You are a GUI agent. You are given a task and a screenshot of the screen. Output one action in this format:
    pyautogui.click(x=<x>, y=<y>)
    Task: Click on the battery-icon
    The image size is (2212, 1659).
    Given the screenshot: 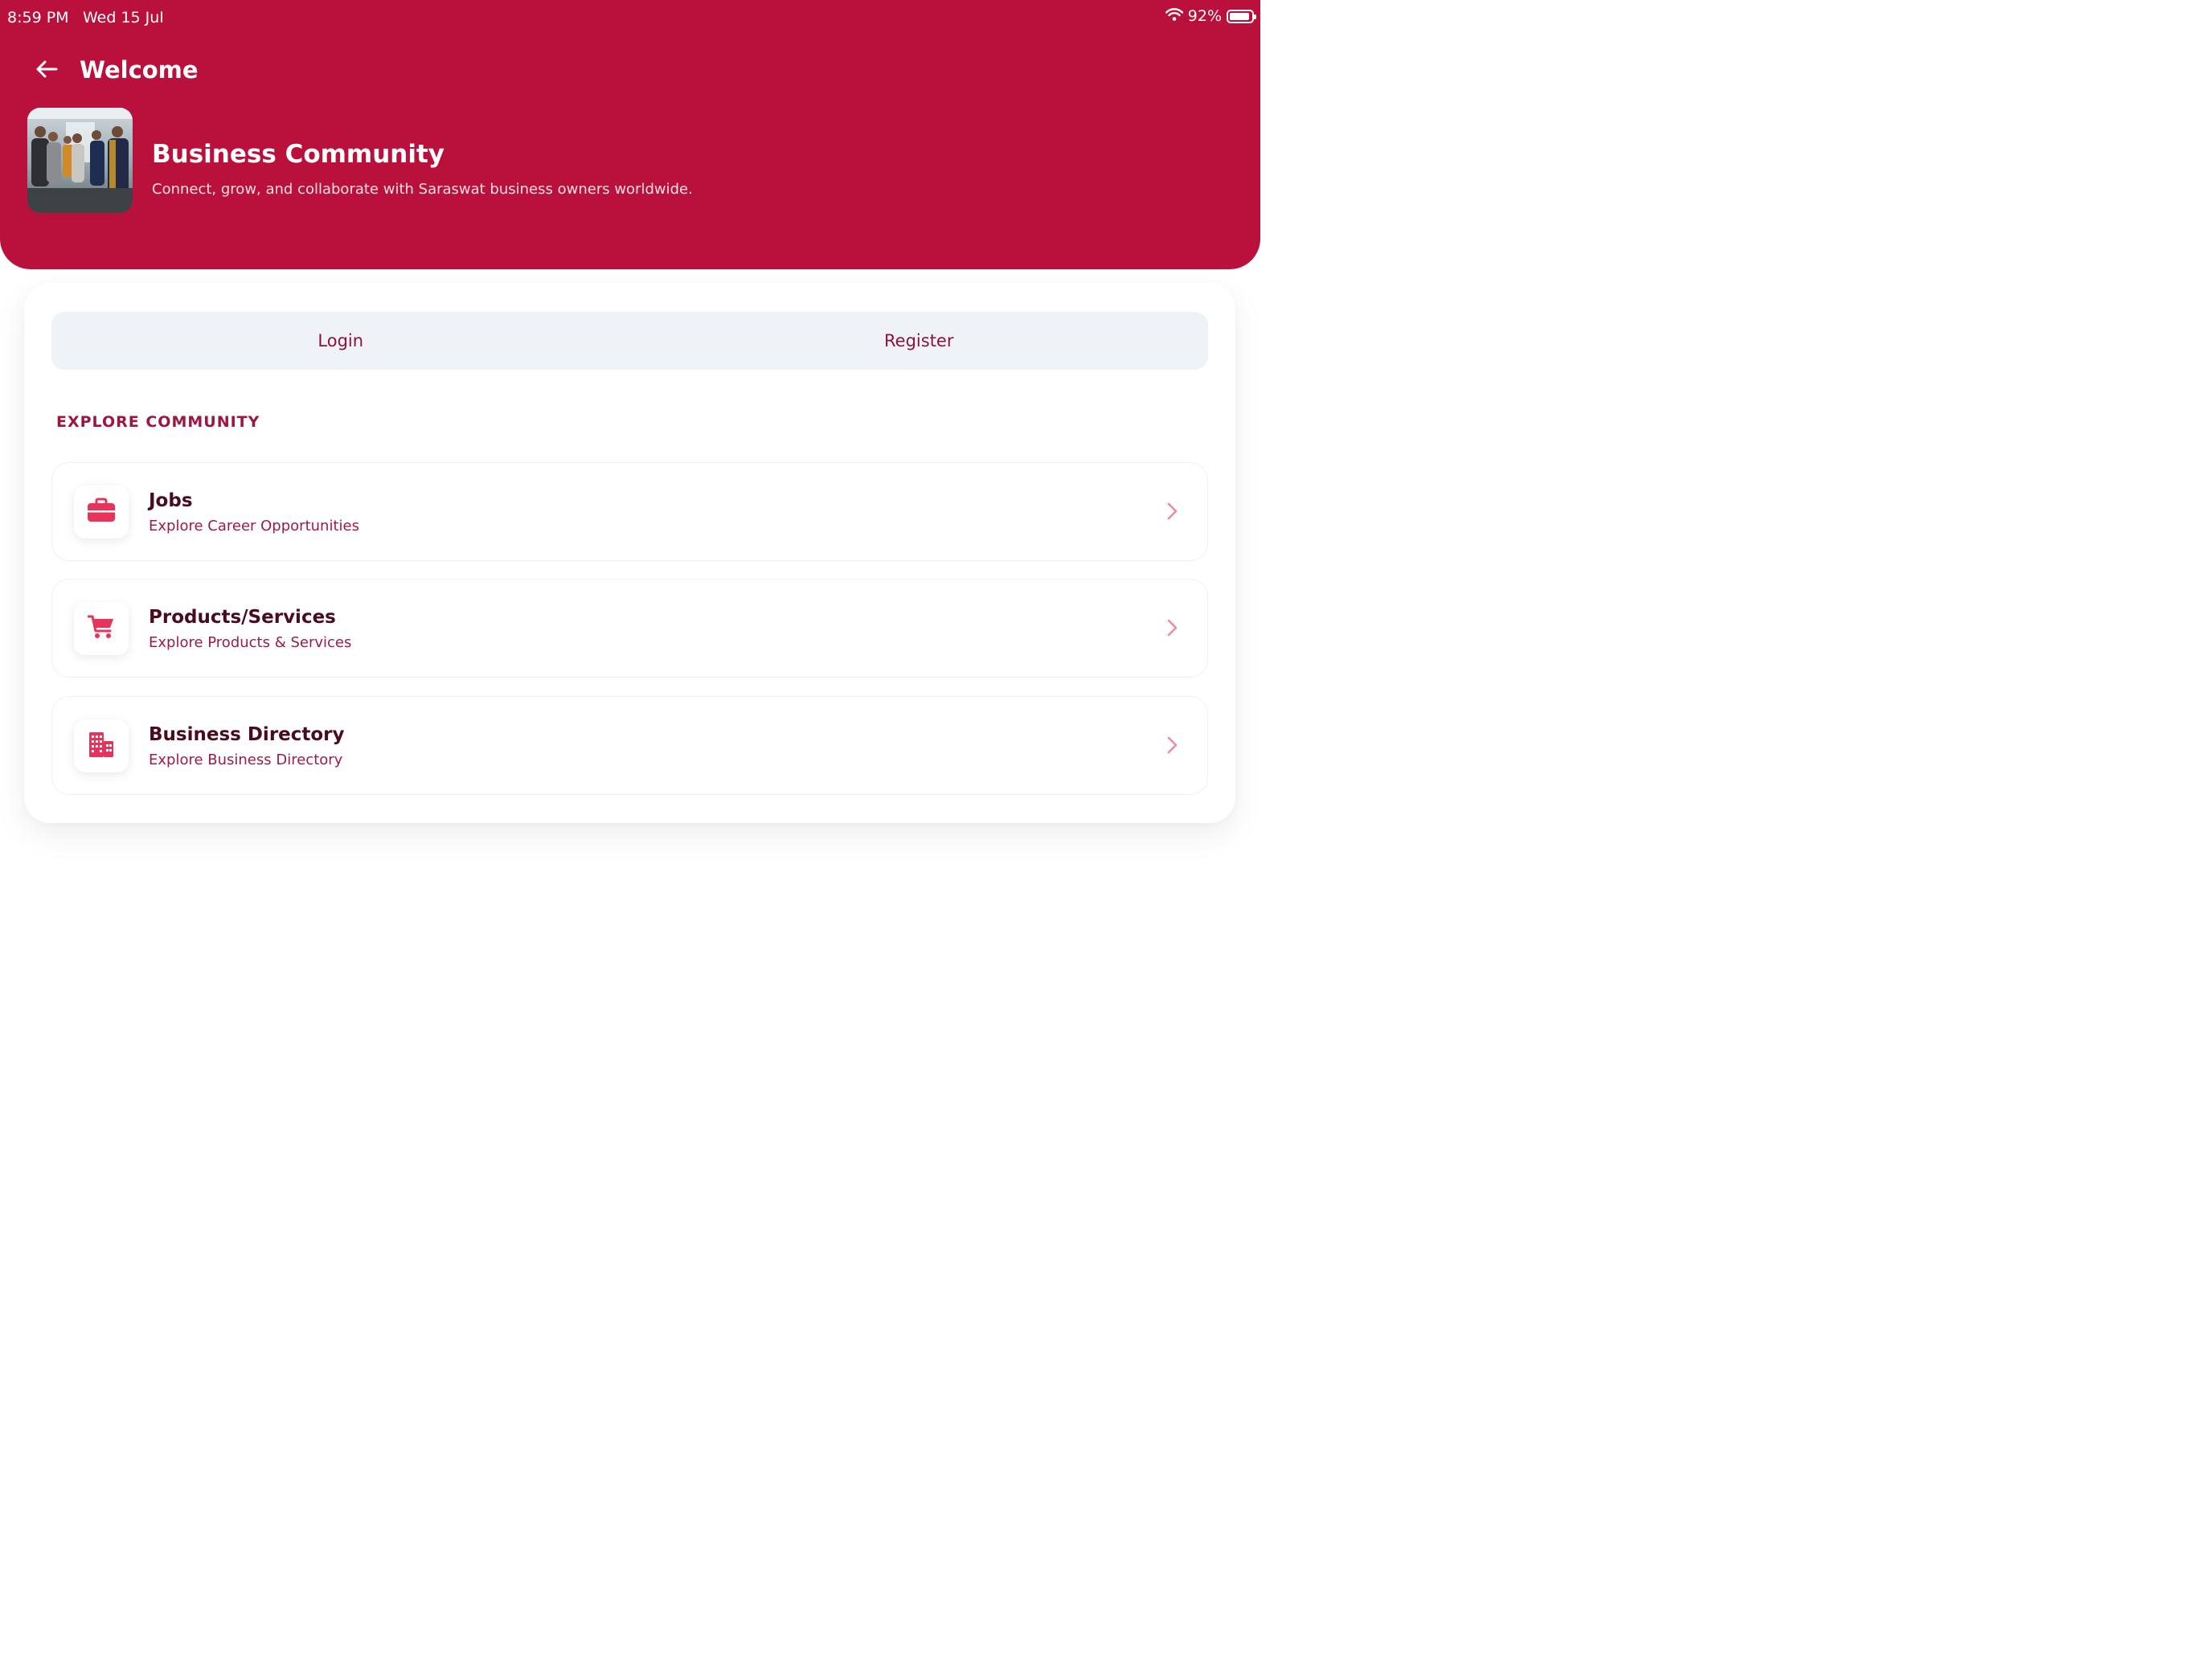 What is the action you would take?
    pyautogui.click(x=1241, y=16)
    